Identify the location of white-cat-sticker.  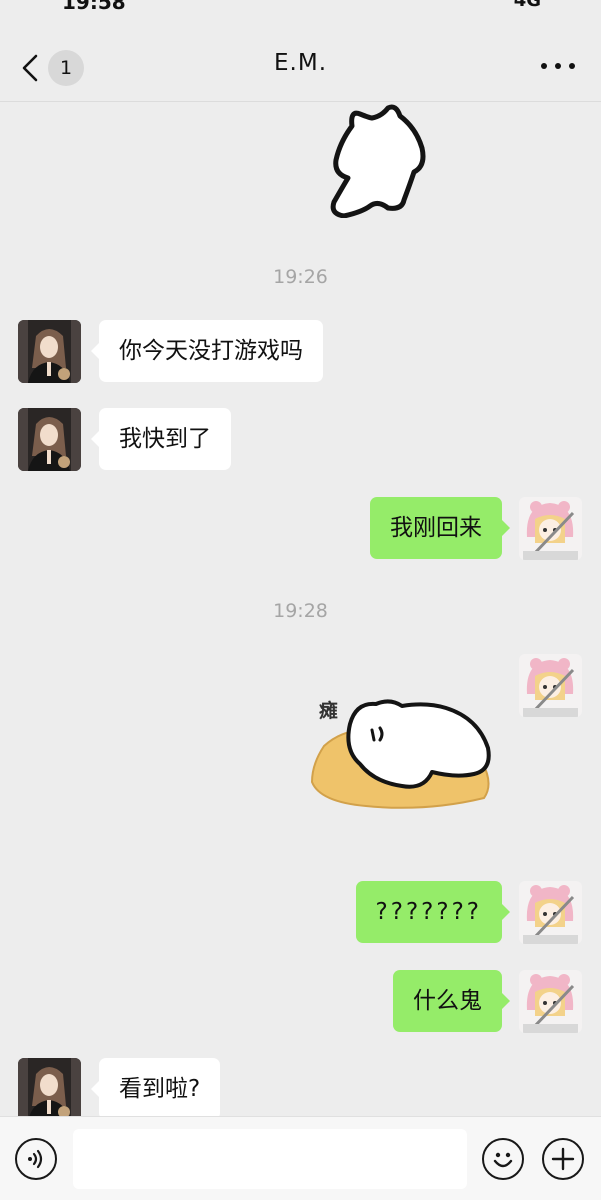
(377, 161).